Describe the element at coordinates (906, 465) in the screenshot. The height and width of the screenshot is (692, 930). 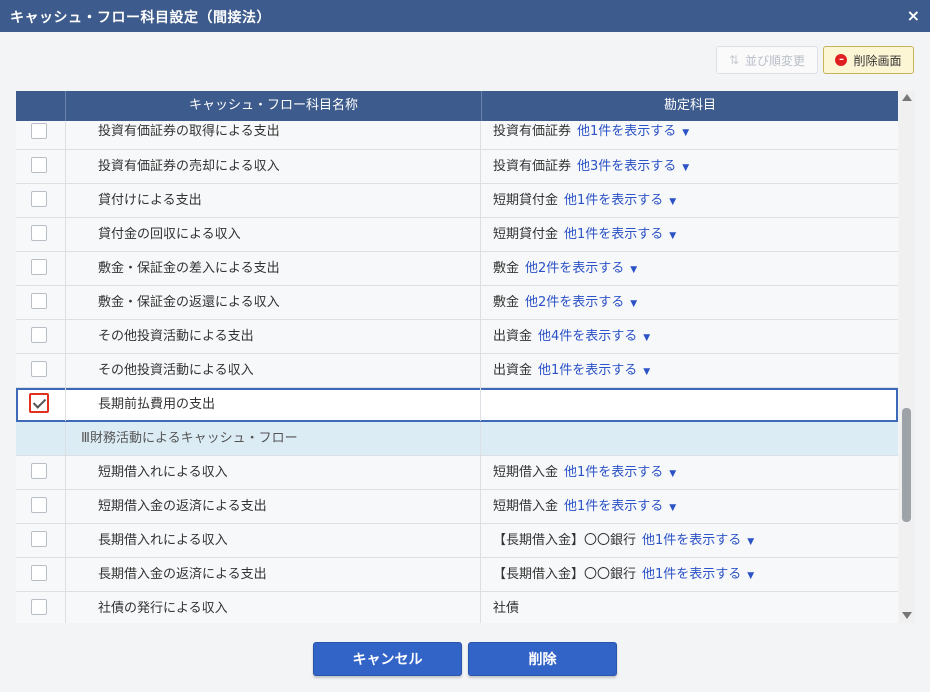
I see `scrollbar-thumb` at that location.